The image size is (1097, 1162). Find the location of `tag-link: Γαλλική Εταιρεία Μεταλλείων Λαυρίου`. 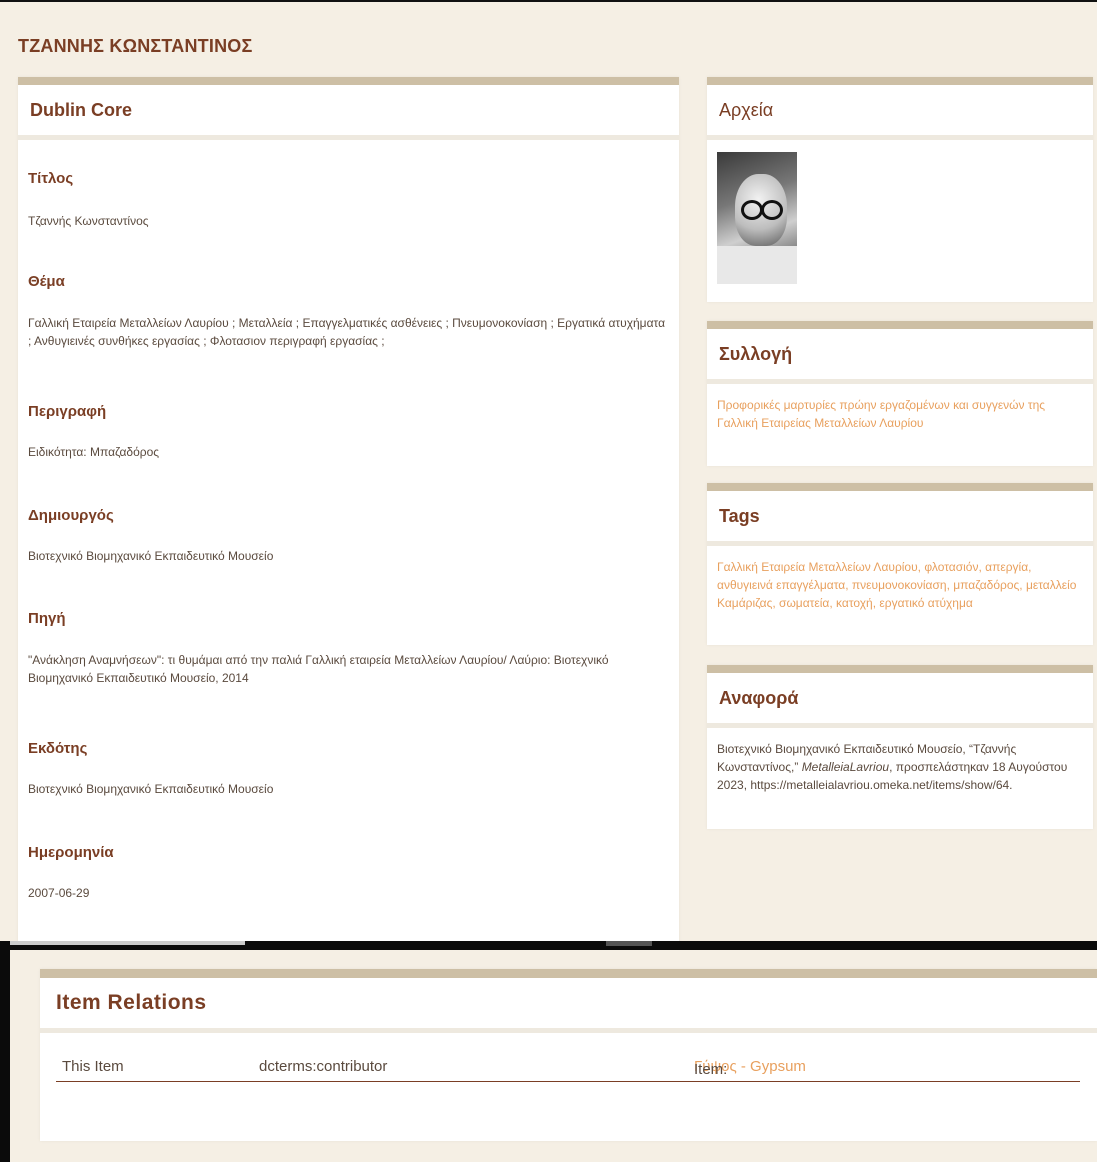

tag-link: Γαλλική Εταιρεία Μεταλλείων Λαυρίου is located at coordinates (817, 567).